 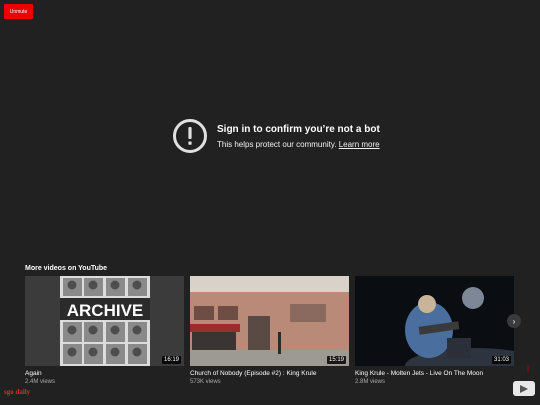 I want to click on video-views: 2.4M views, so click(x=40, y=382).